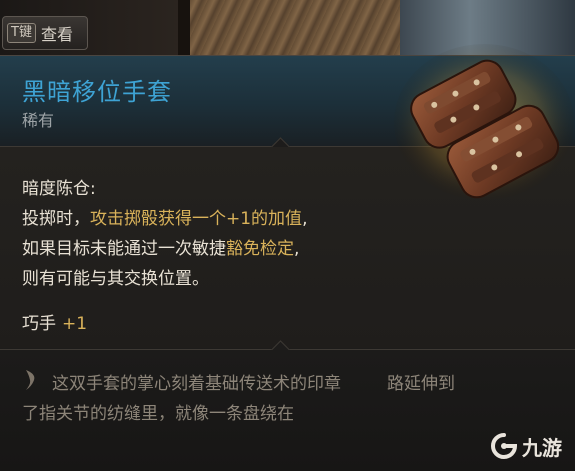  I want to click on flavor-line-2: 了指关节的纺缝里，就像一条盘绕在, so click(158, 414).